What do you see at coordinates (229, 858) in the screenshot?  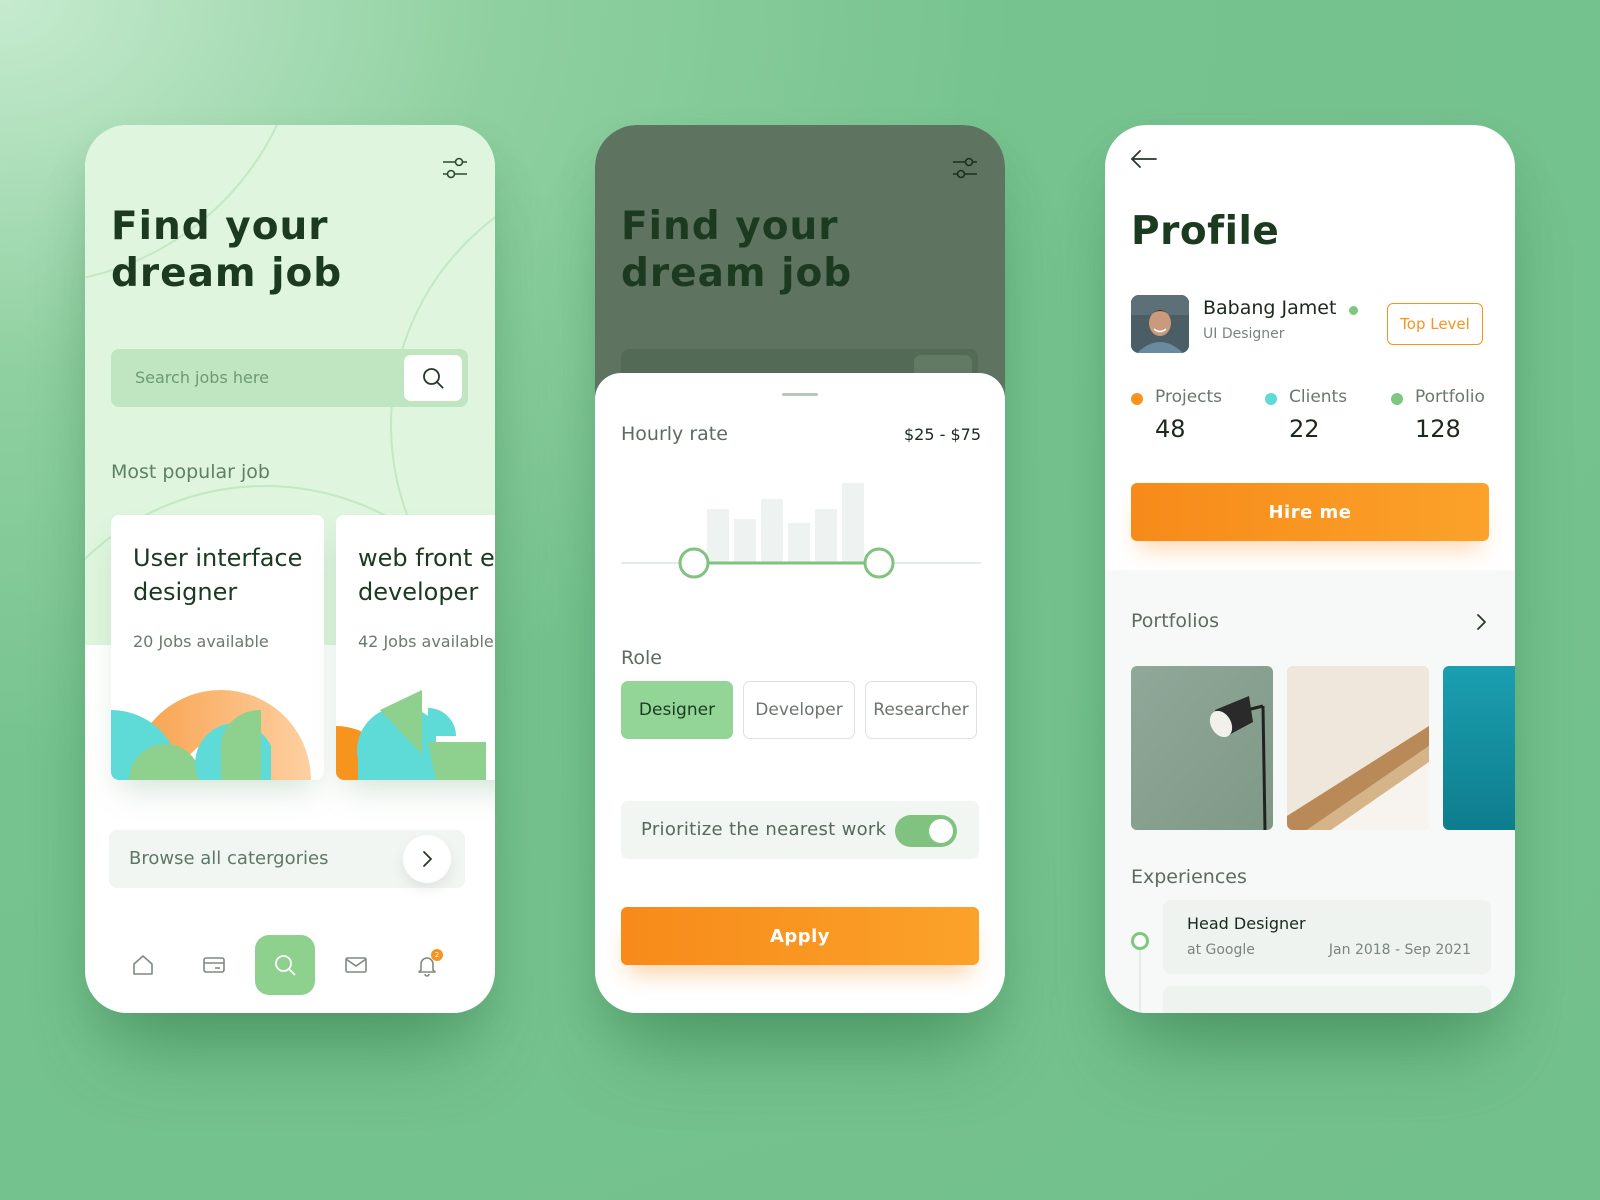 I see `browse-label: Browse all catergories` at bounding box center [229, 858].